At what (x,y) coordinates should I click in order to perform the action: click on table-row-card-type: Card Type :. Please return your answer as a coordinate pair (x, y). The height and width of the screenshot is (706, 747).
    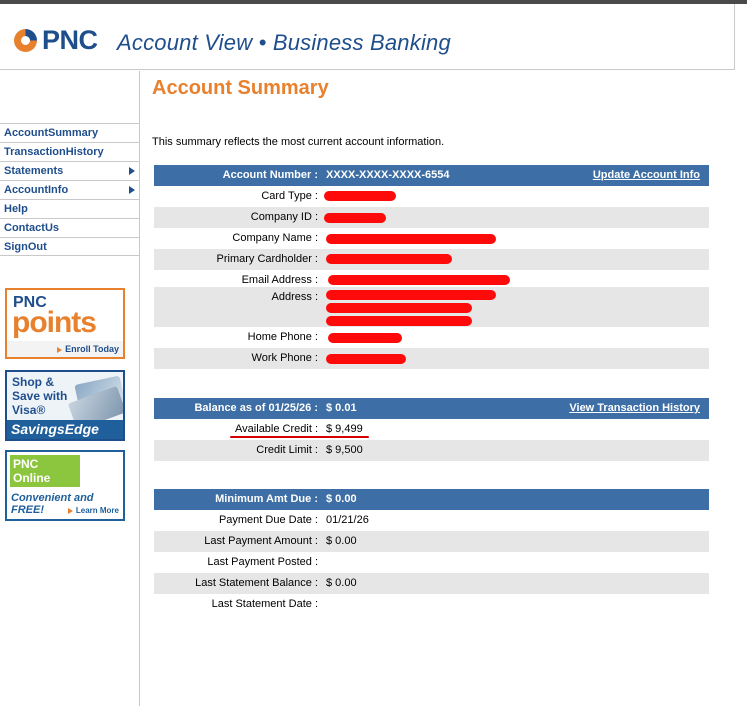
    Looking at the image, I should click on (431, 196).